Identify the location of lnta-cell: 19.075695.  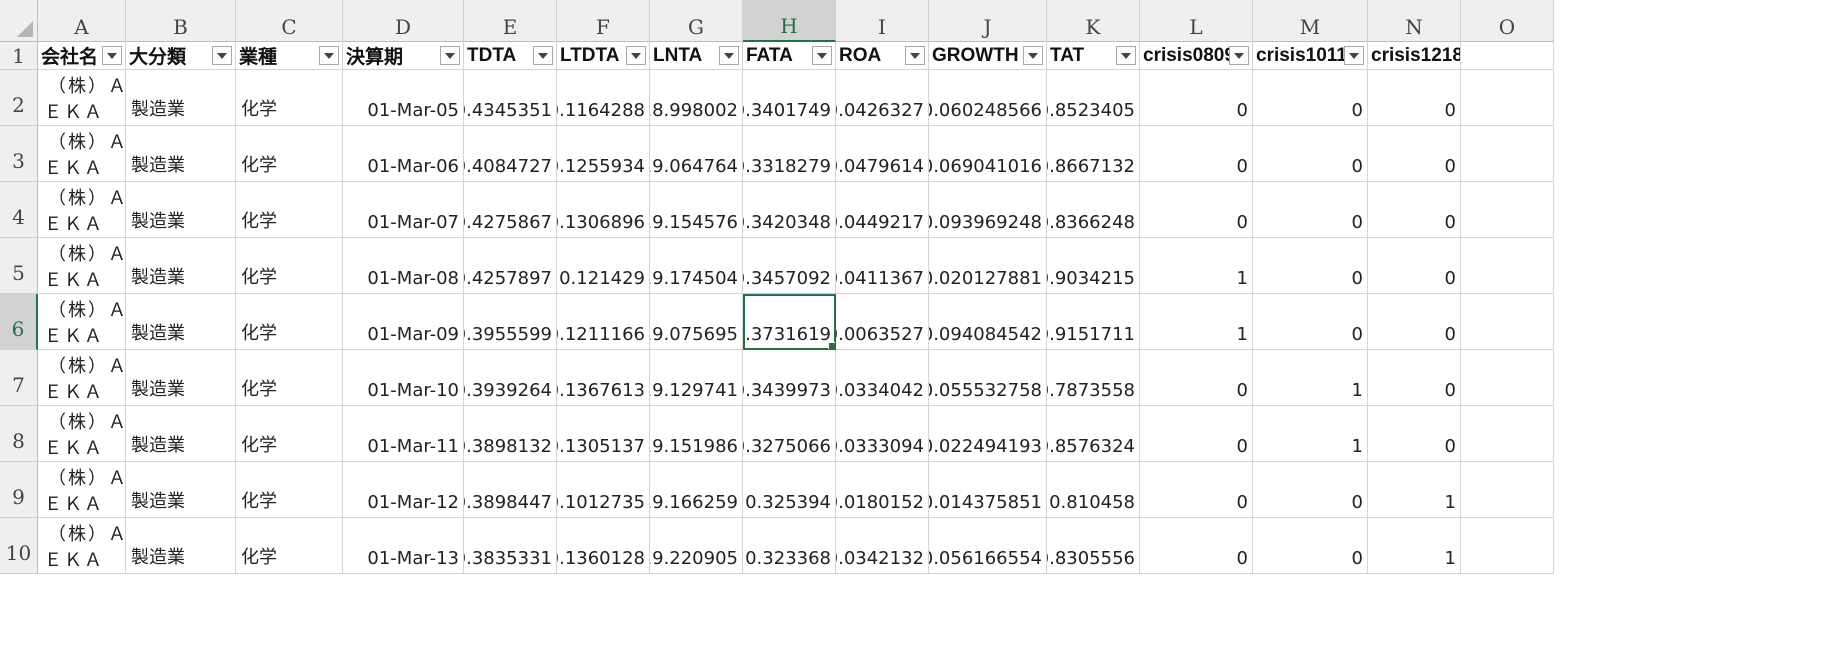
(696, 322).